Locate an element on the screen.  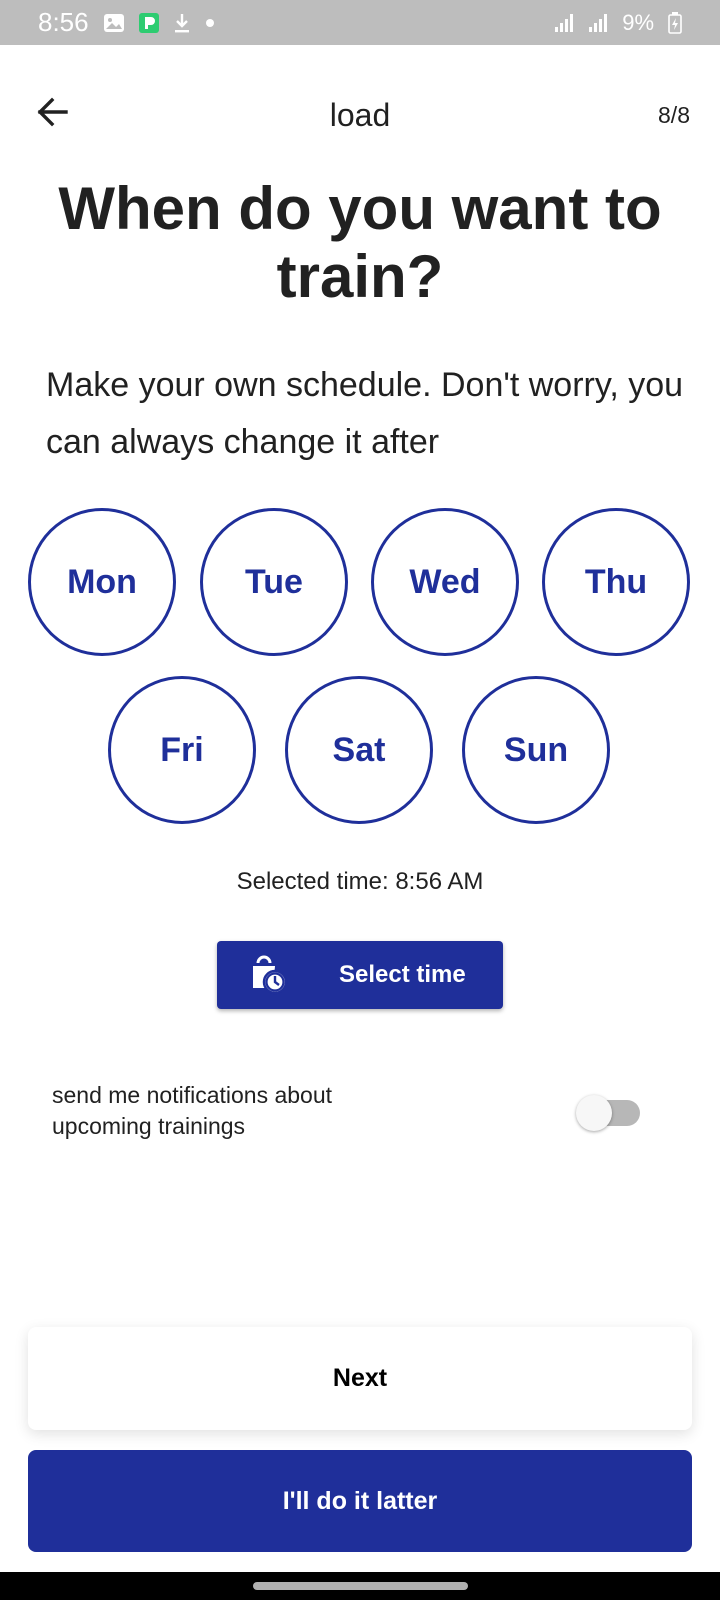
step-counter: 8/8 is located at coordinates (674, 114).